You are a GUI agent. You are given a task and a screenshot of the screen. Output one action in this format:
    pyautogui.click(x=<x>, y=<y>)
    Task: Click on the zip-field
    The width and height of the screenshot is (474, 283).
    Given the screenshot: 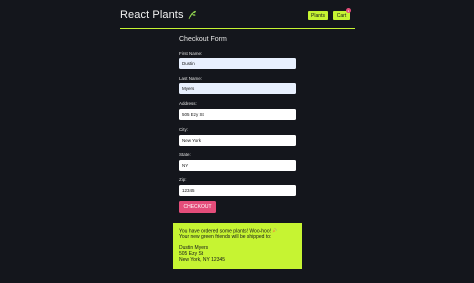 What is the action you would take?
    pyautogui.click(x=237, y=190)
    